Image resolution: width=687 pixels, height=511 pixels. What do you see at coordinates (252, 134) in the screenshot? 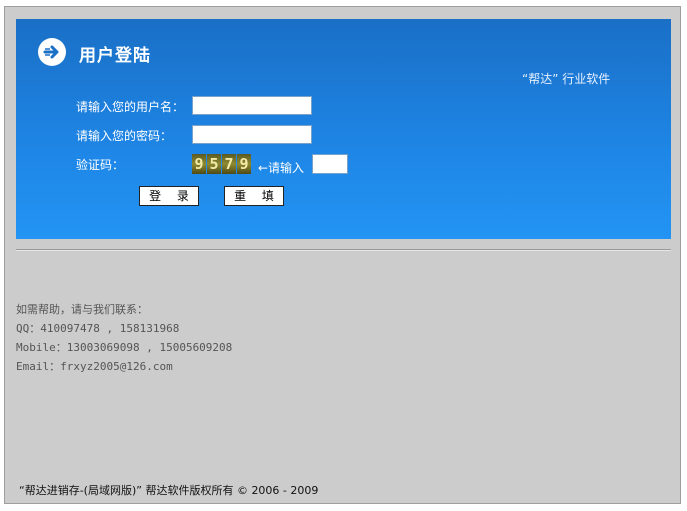
I see `password-input` at bounding box center [252, 134].